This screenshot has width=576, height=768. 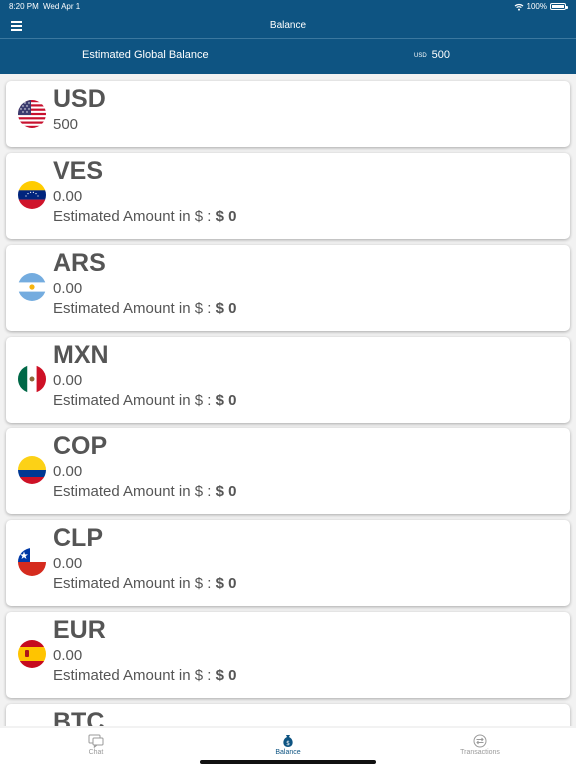 What do you see at coordinates (96, 741) in the screenshot?
I see `chat-icon` at bounding box center [96, 741].